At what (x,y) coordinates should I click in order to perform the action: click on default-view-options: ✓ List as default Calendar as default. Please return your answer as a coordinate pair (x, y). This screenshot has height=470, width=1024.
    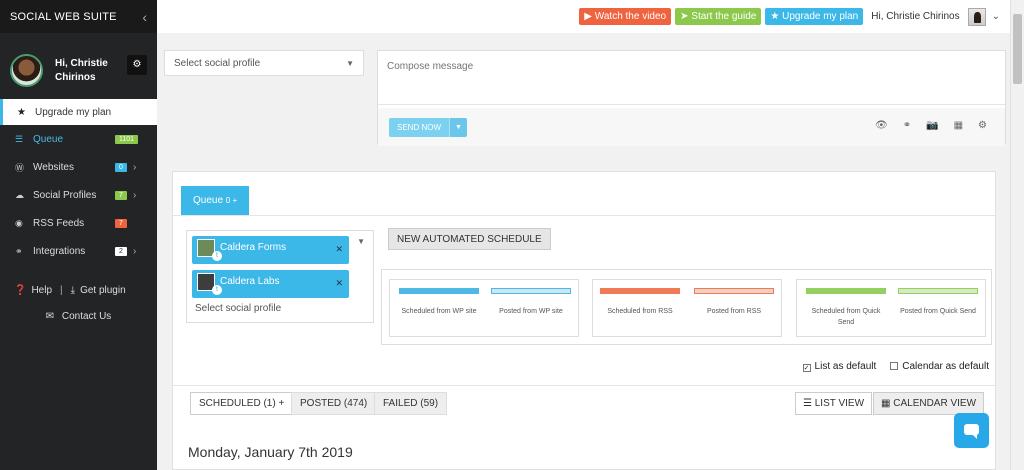
    Looking at the image, I should click on (895, 366).